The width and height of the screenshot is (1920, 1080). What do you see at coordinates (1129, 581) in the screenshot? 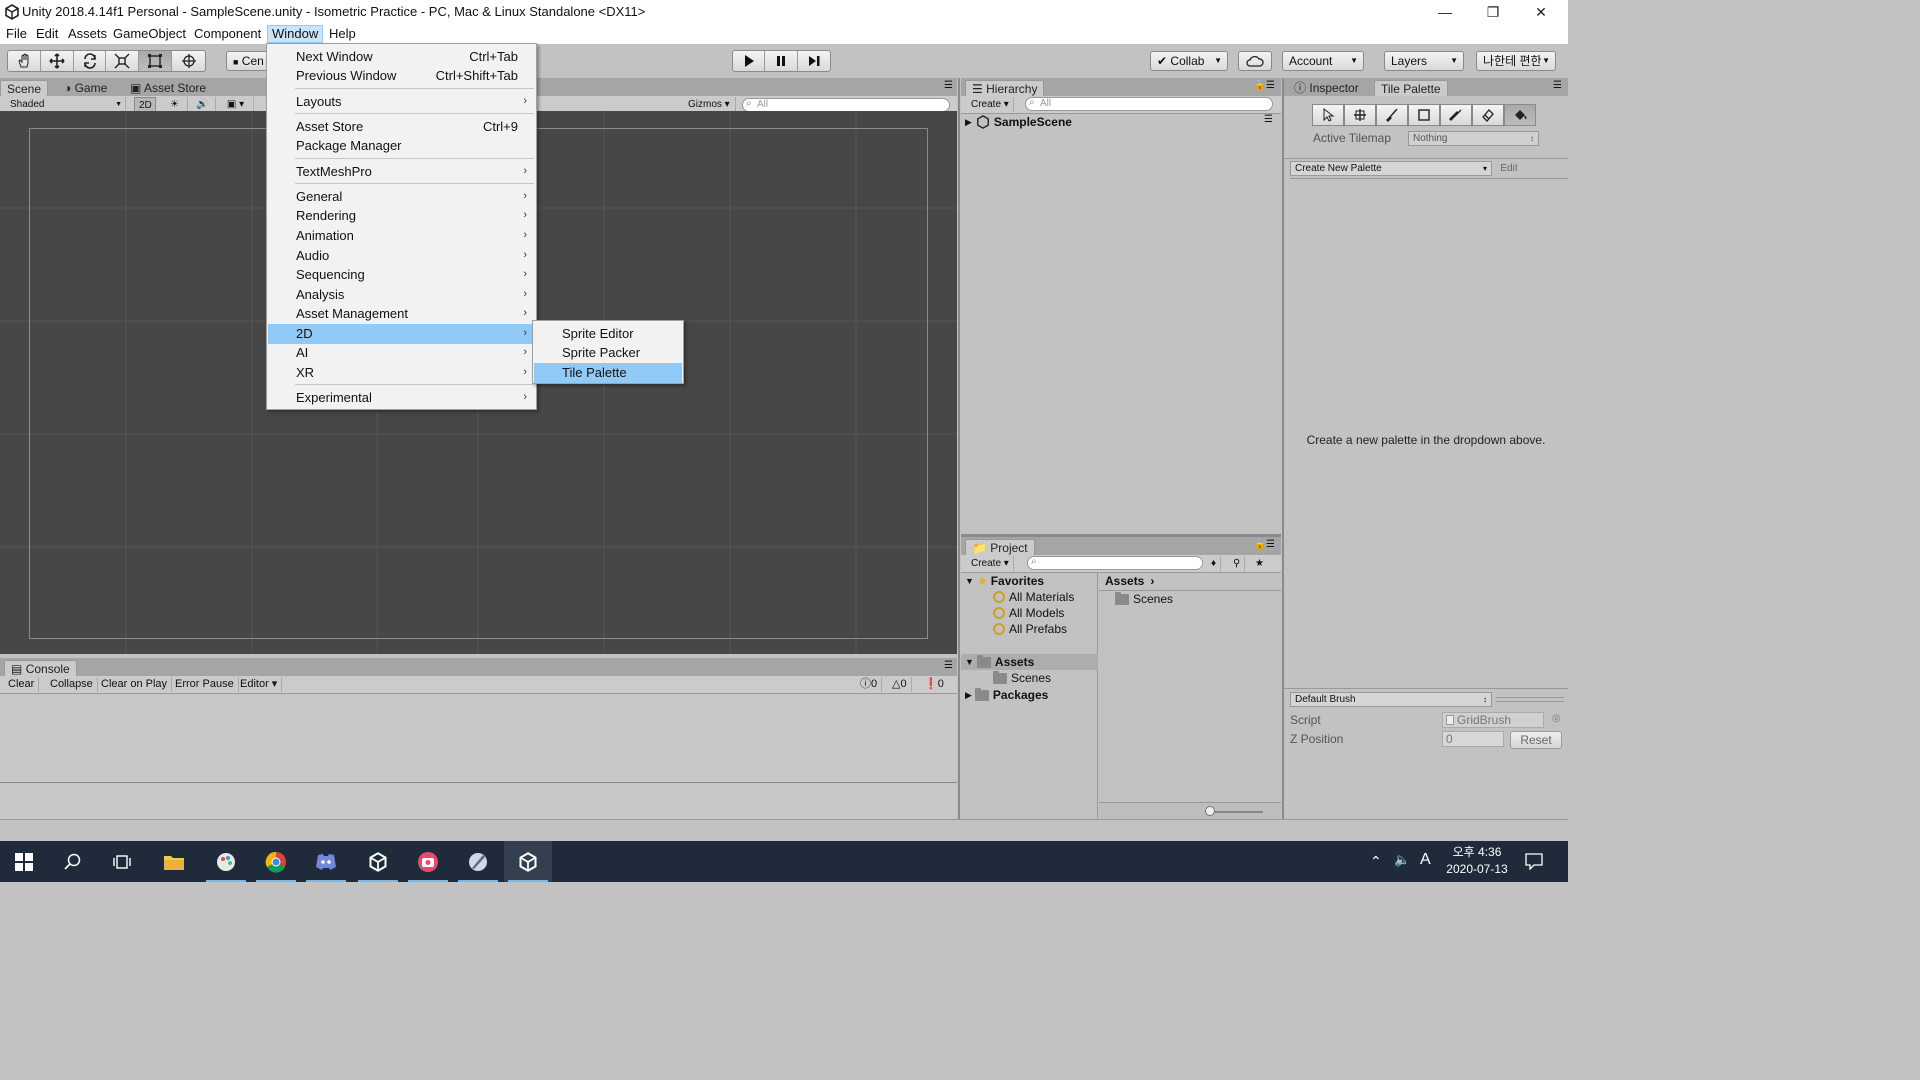
I see `breadcrumb: Assets ›` at bounding box center [1129, 581].